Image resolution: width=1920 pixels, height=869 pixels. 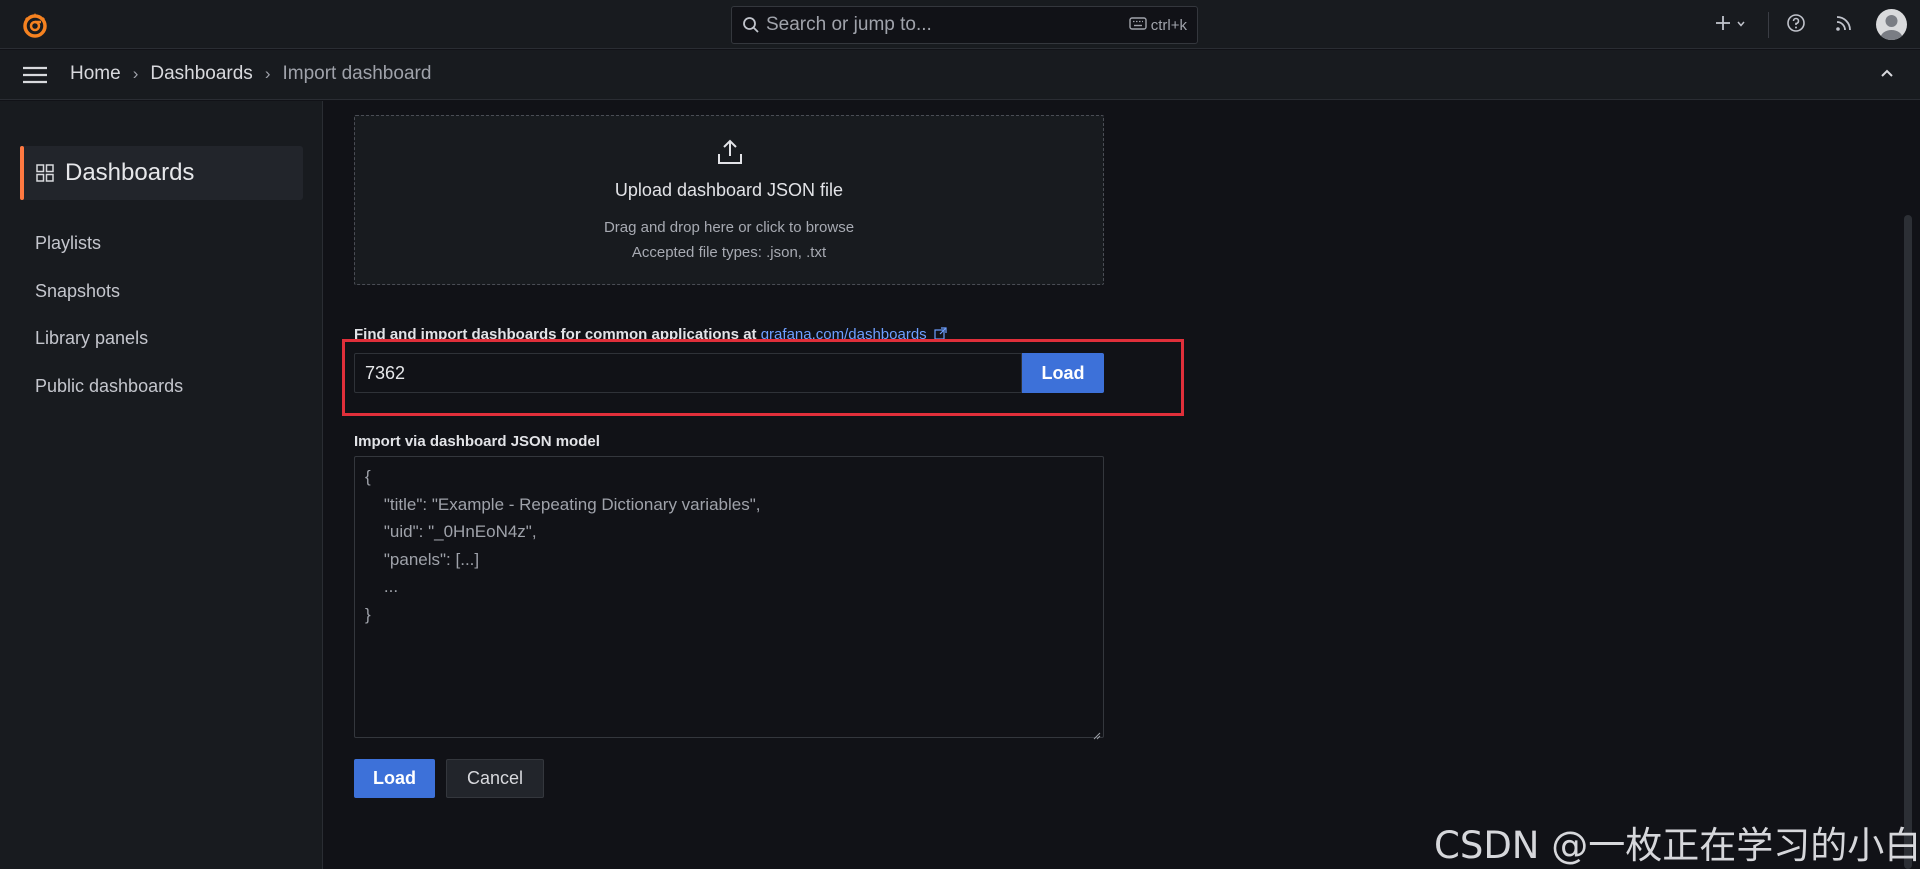 I want to click on sidebar-item-playlists: Playlists, so click(x=68, y=243).